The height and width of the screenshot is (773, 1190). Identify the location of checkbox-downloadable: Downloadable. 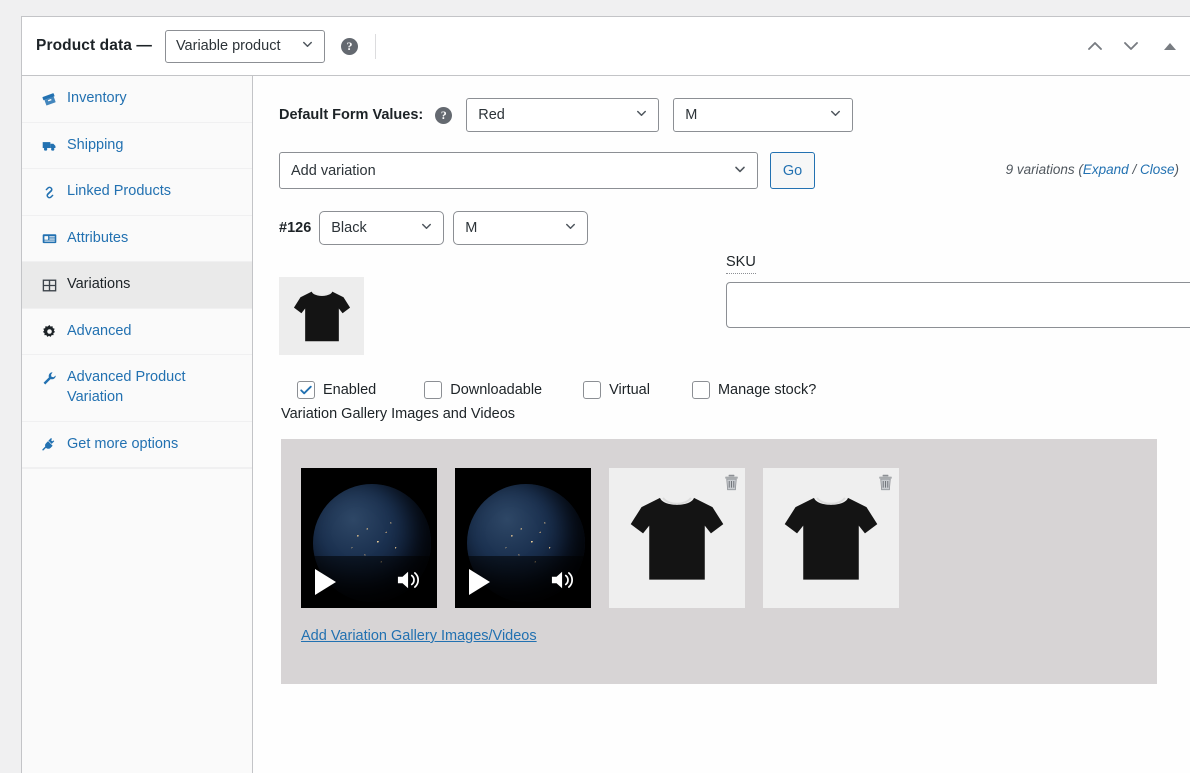
(483, 390).